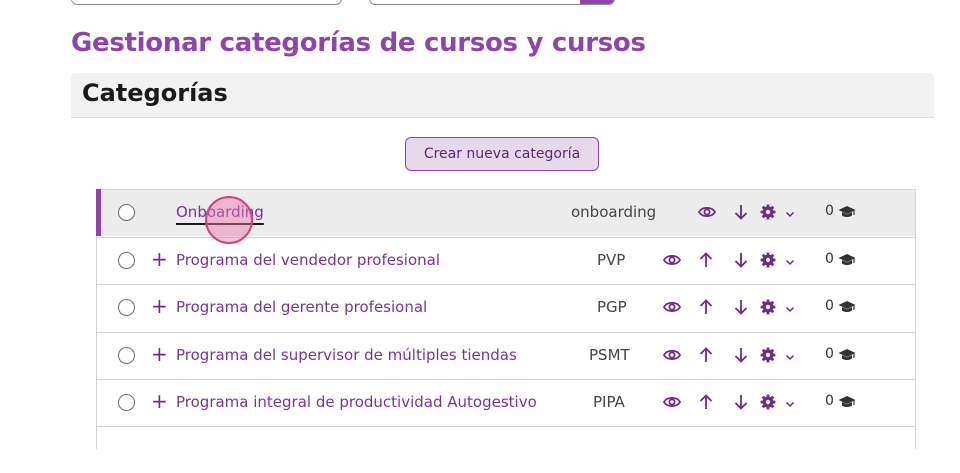  Describe the element at coordinates (597, 2) in the screenshot. I see `search-button` at that location.